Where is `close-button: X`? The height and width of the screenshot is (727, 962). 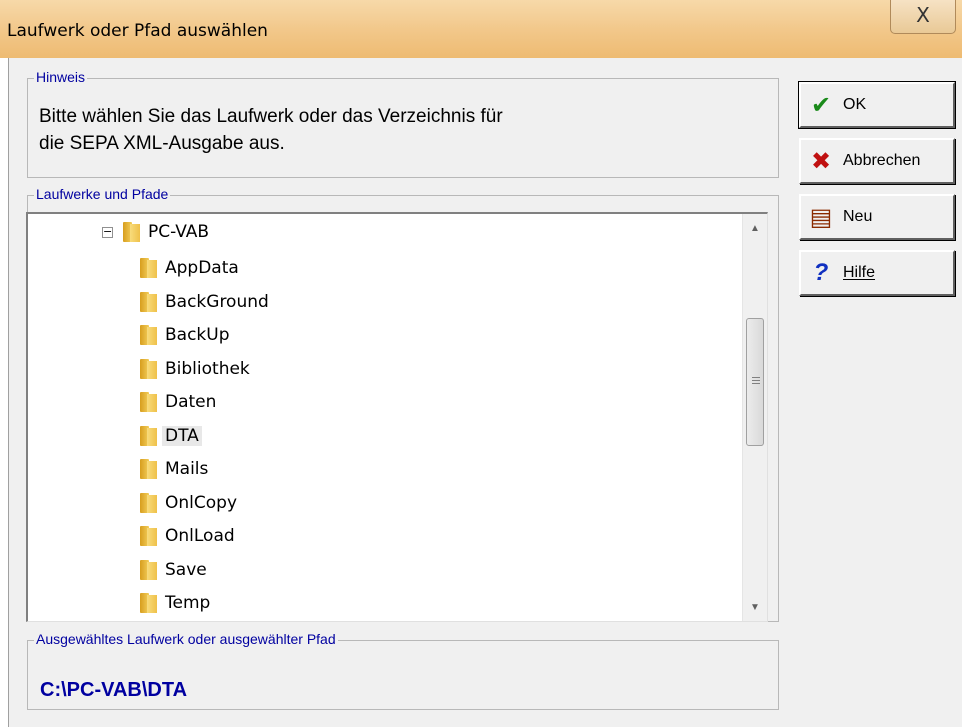 close-button: X is located at coordinates (923, 17).